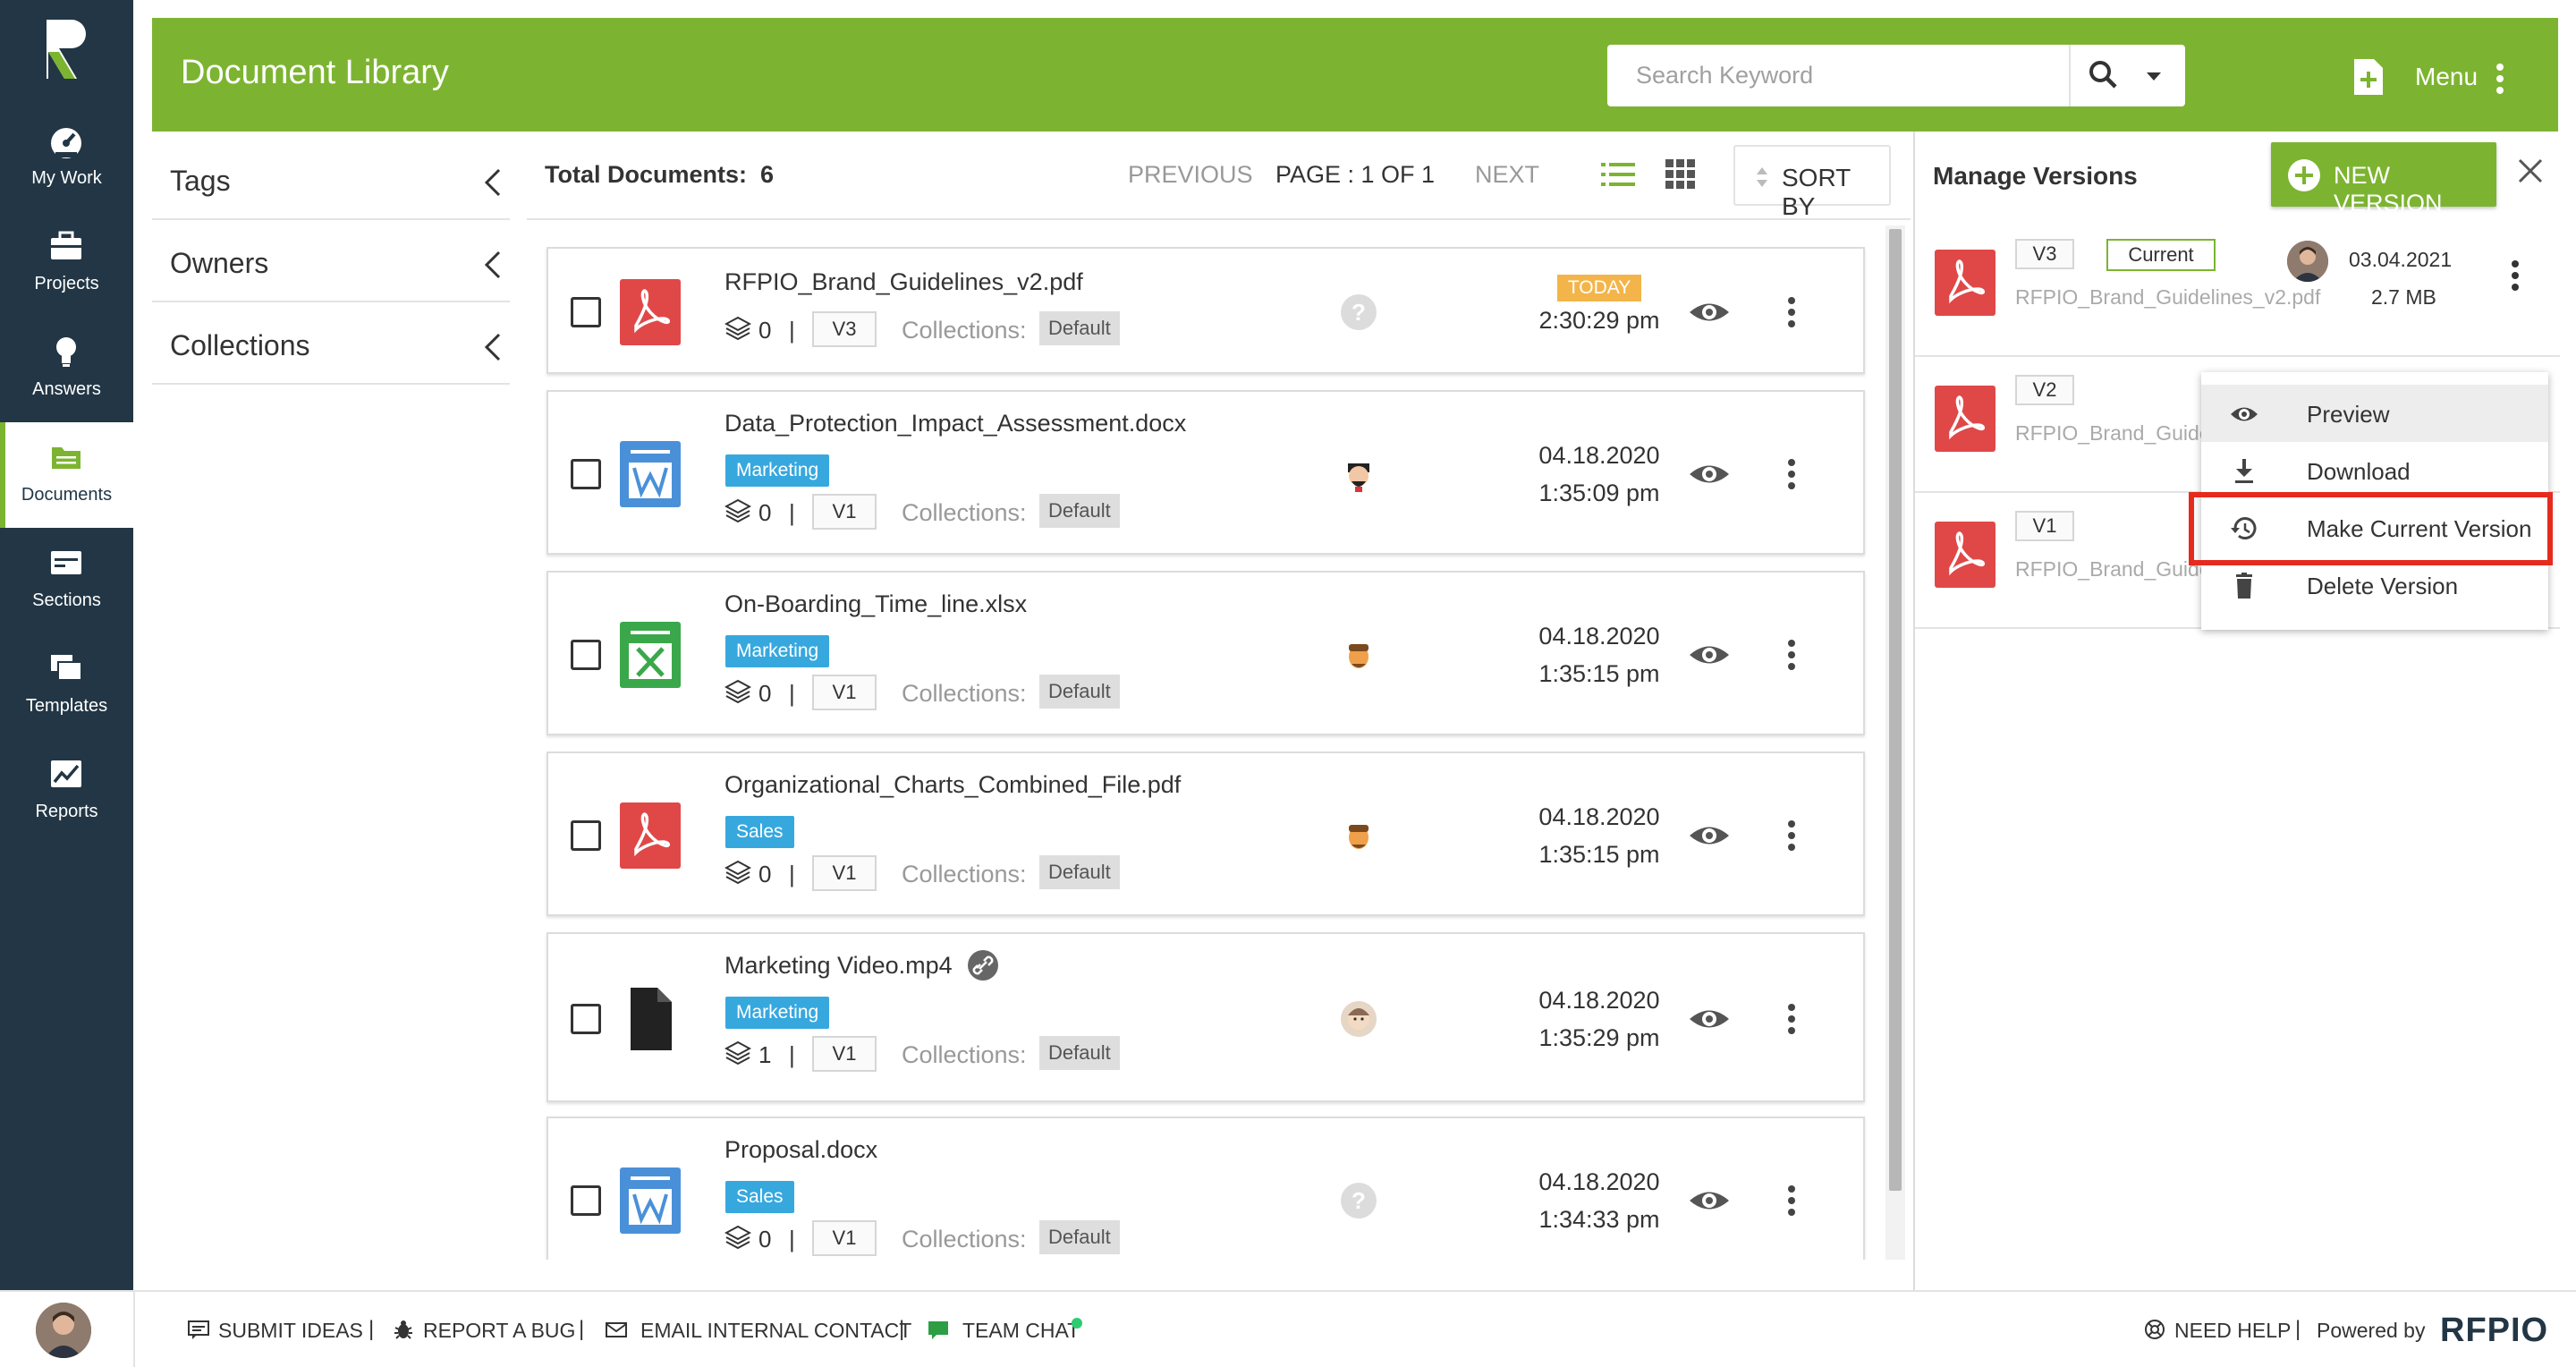 The height and width of the screenshot is (1367, 2576). Describe the element at coordinates (2374, 470) in the screenshot. I see `menu-item-download: Download` at that location.